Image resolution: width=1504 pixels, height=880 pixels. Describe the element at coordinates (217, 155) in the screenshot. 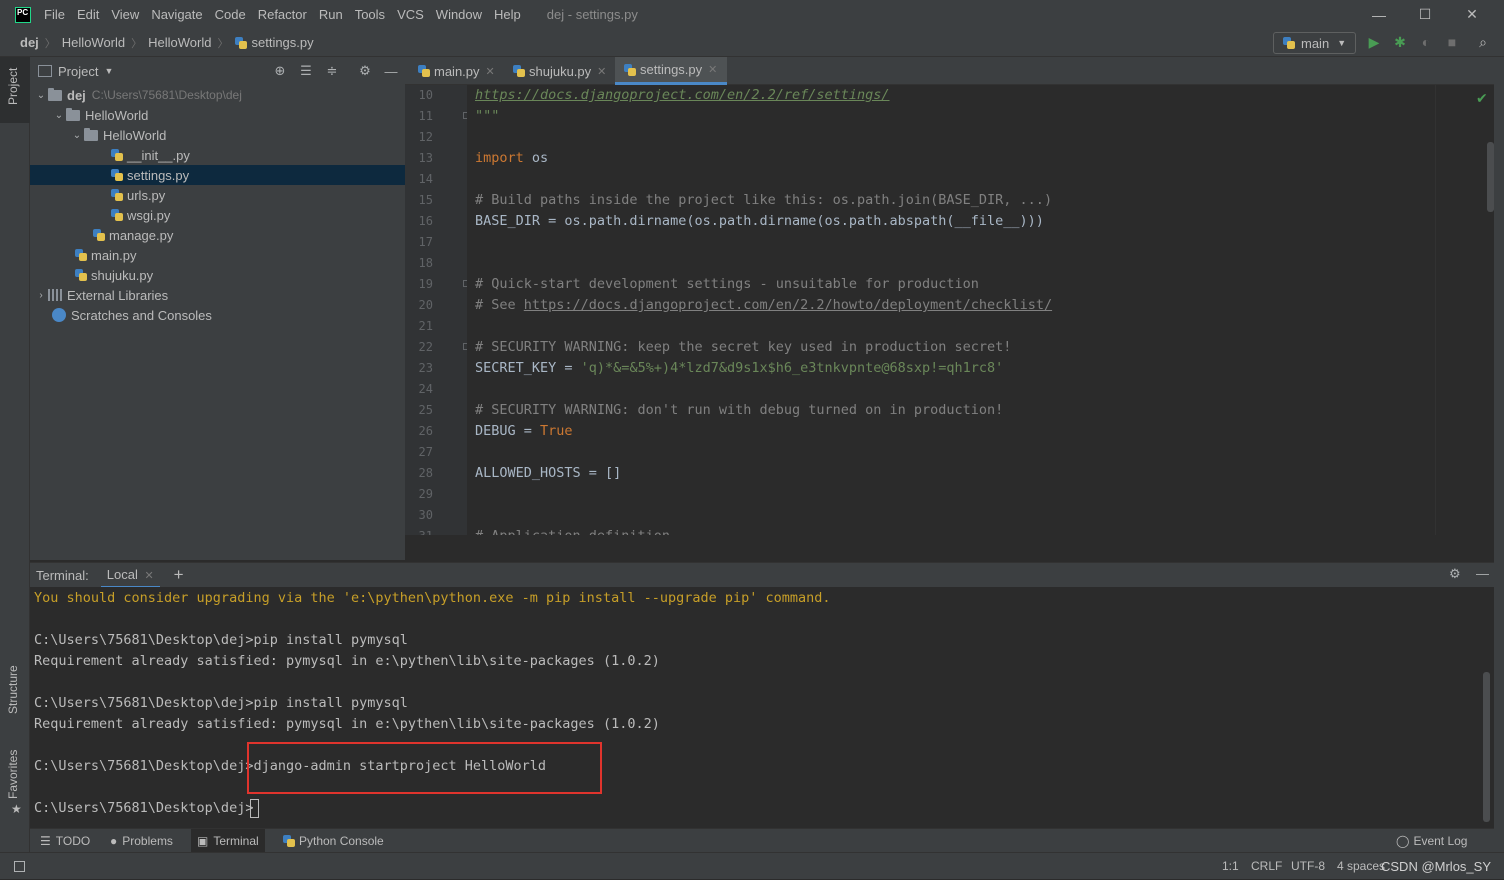

I see `tree-item-init: __init__.py` at that location.